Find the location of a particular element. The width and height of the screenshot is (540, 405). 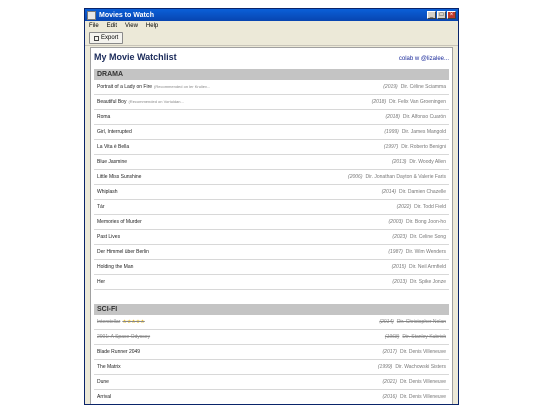

movie-meta: (1999) Dir. Wachowski Sisters is located at coordinates (412, 367).